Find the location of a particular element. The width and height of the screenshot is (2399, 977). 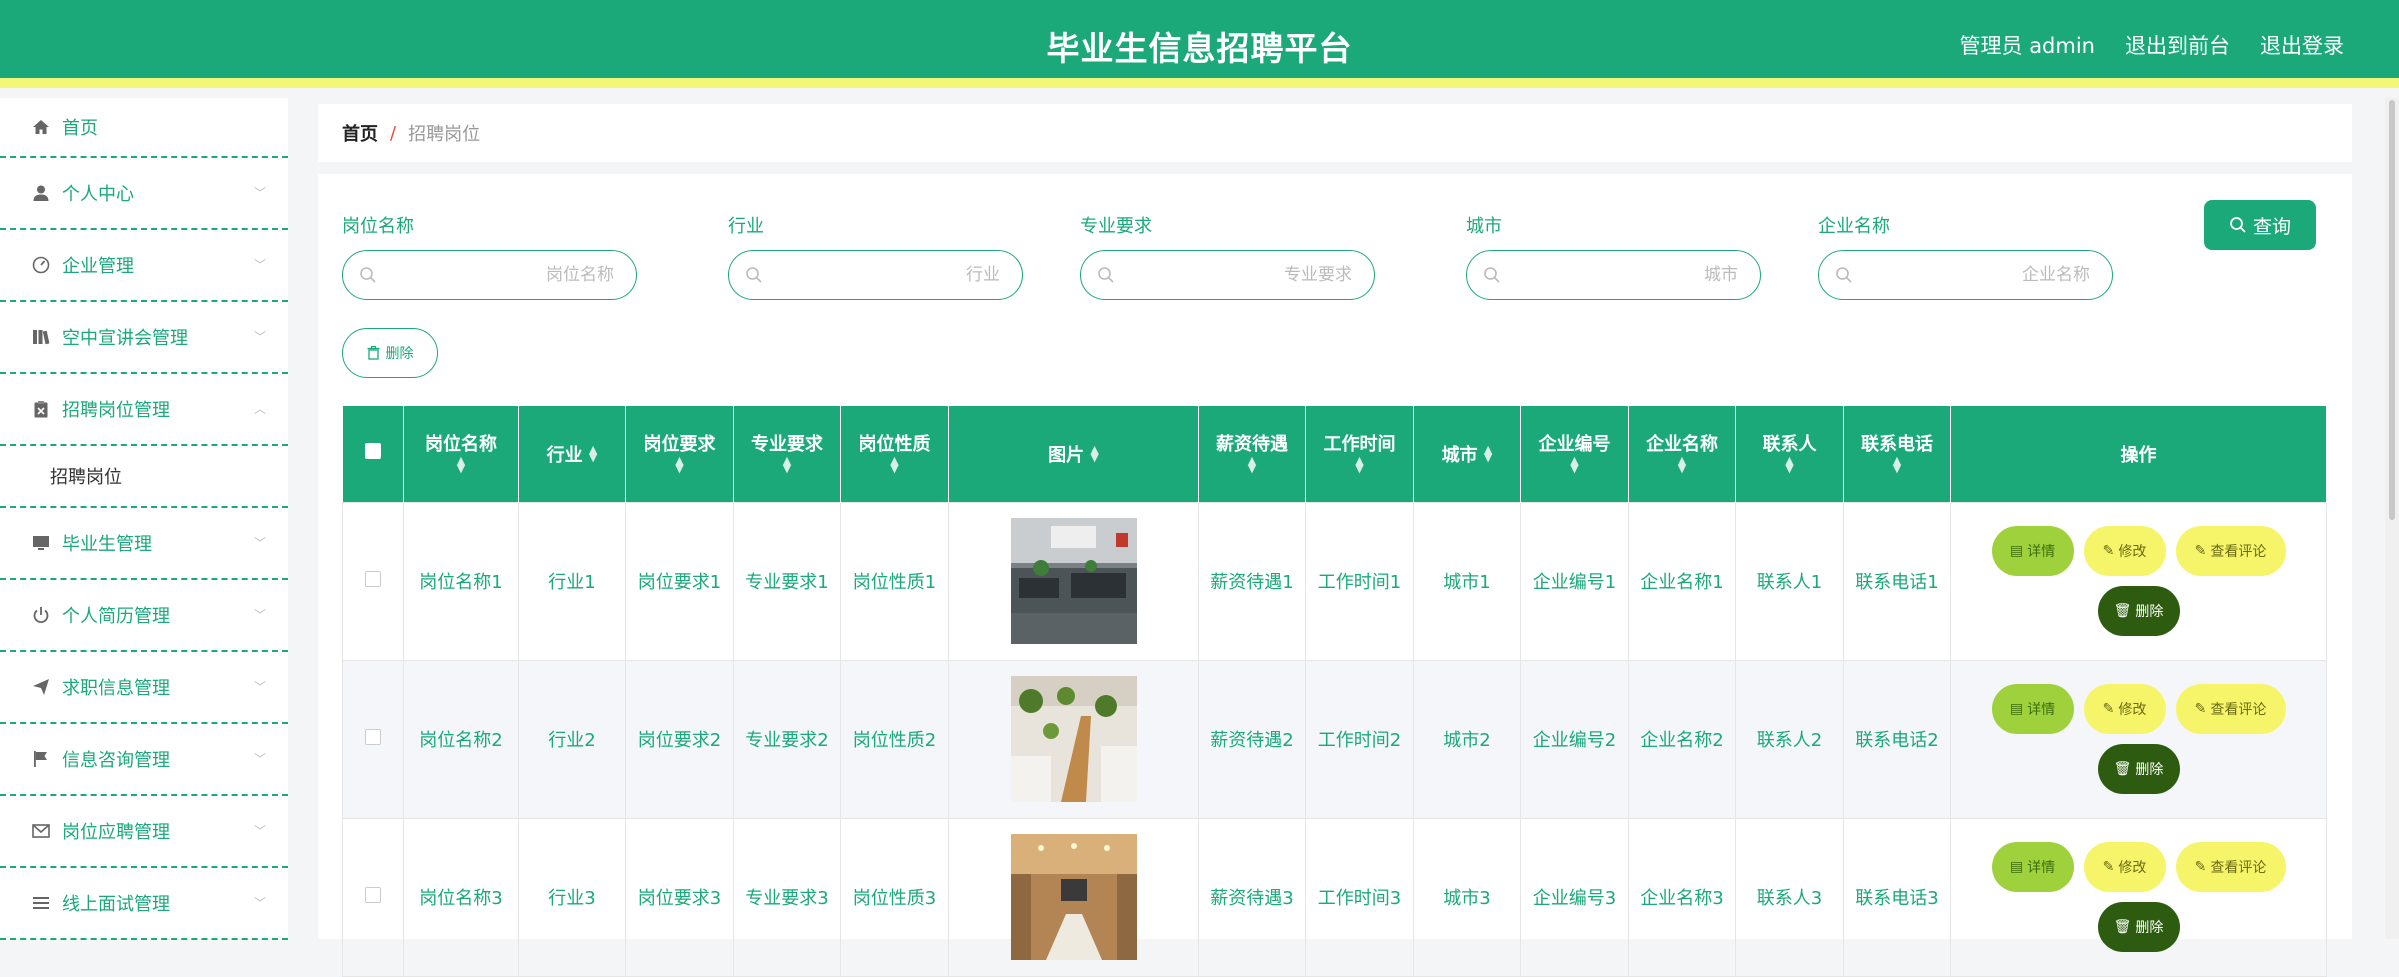

field-label: 岗位名称 is located at coordinates (378, 226).